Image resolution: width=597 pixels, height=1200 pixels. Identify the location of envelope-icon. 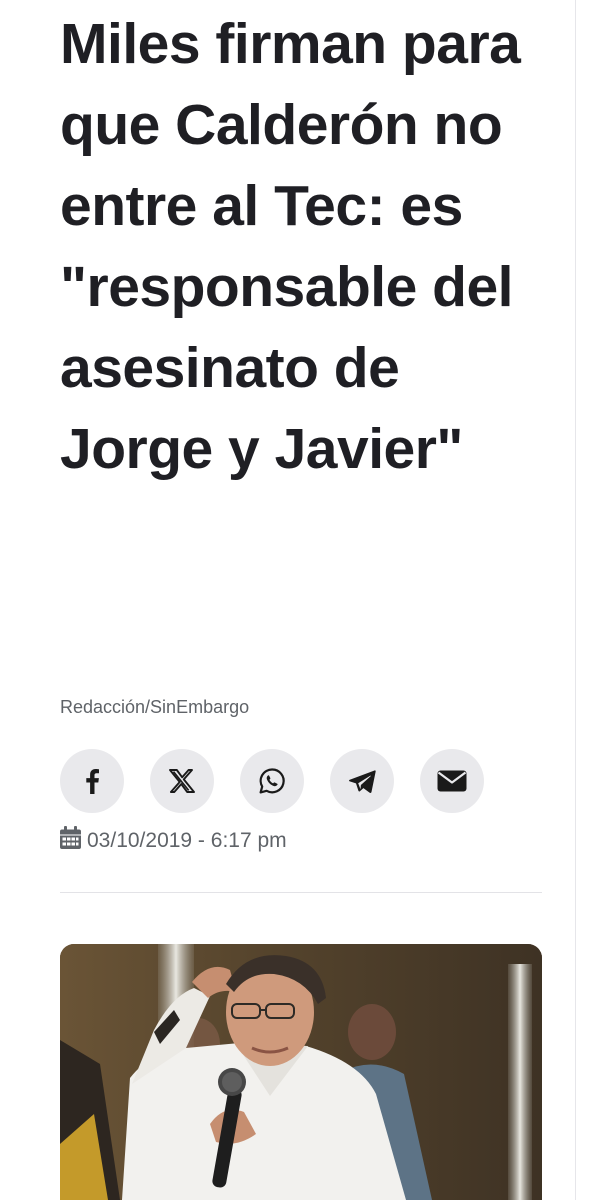
(452, 781).